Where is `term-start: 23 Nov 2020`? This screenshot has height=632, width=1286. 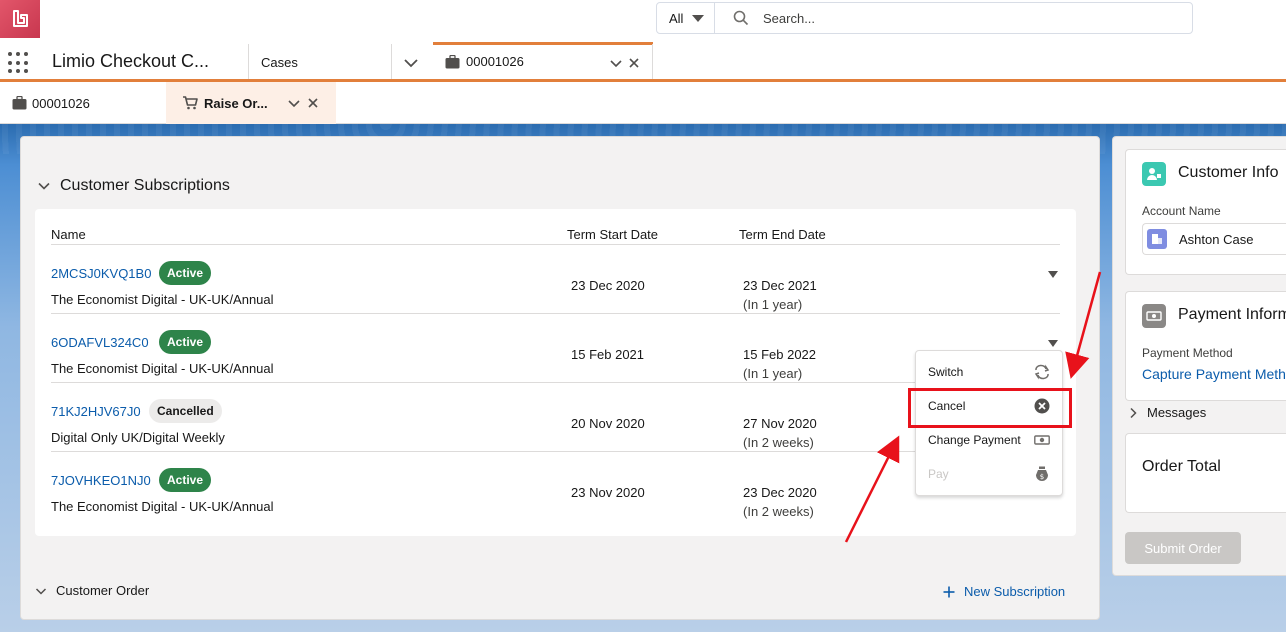
term-start: 23 Nov 2020 is located at coordinates (608, 492).